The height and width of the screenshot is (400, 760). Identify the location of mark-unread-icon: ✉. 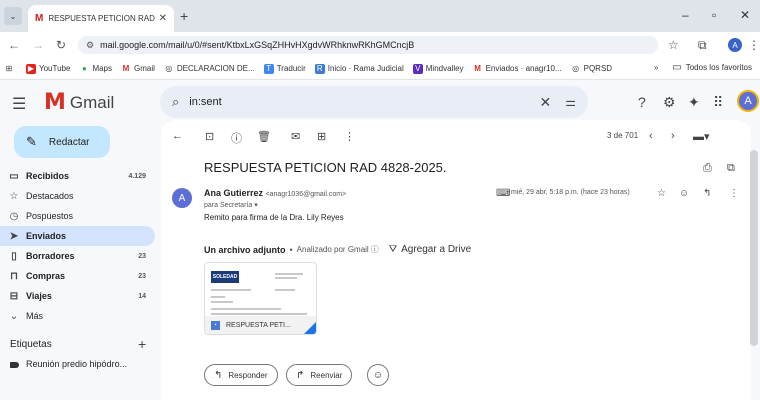
(295, 136).